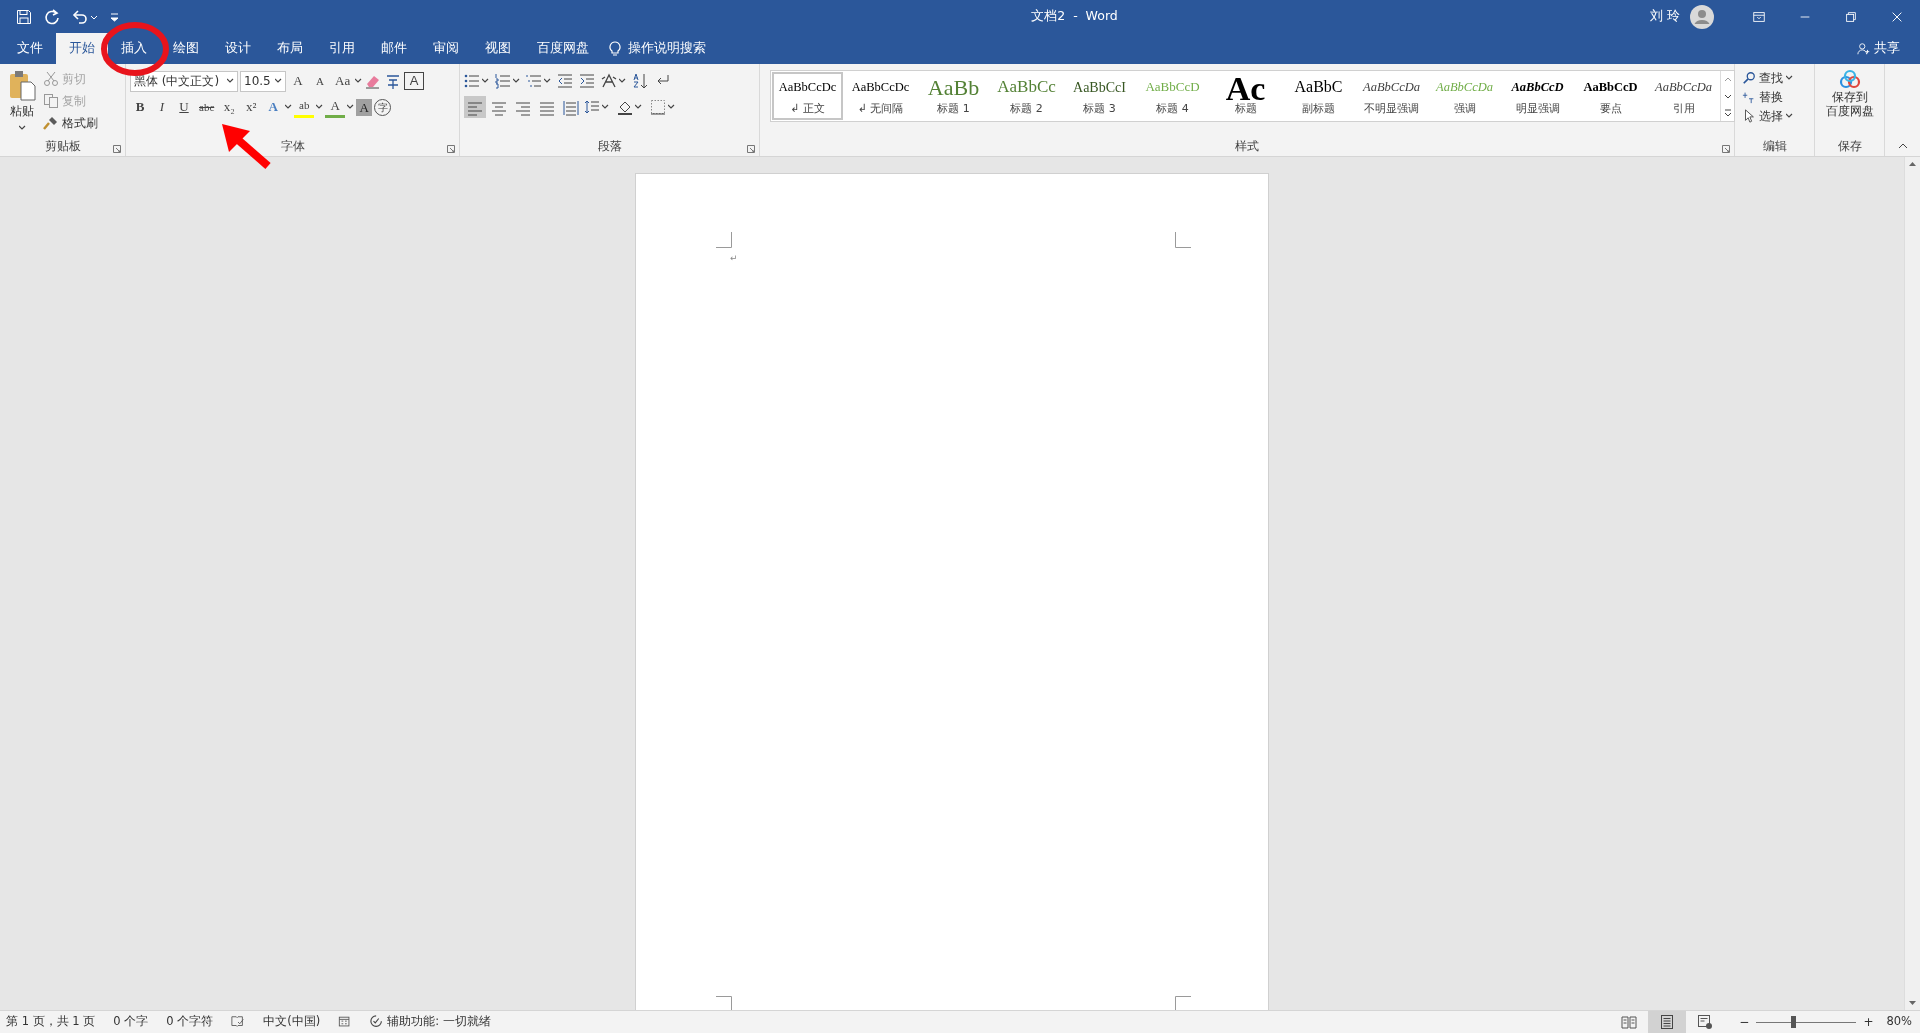 This screenshot has width=1920, height=1033. Describe the element at coordinates (534, 81) in the screenshot. I see `multilevel-list-icon` at that location.